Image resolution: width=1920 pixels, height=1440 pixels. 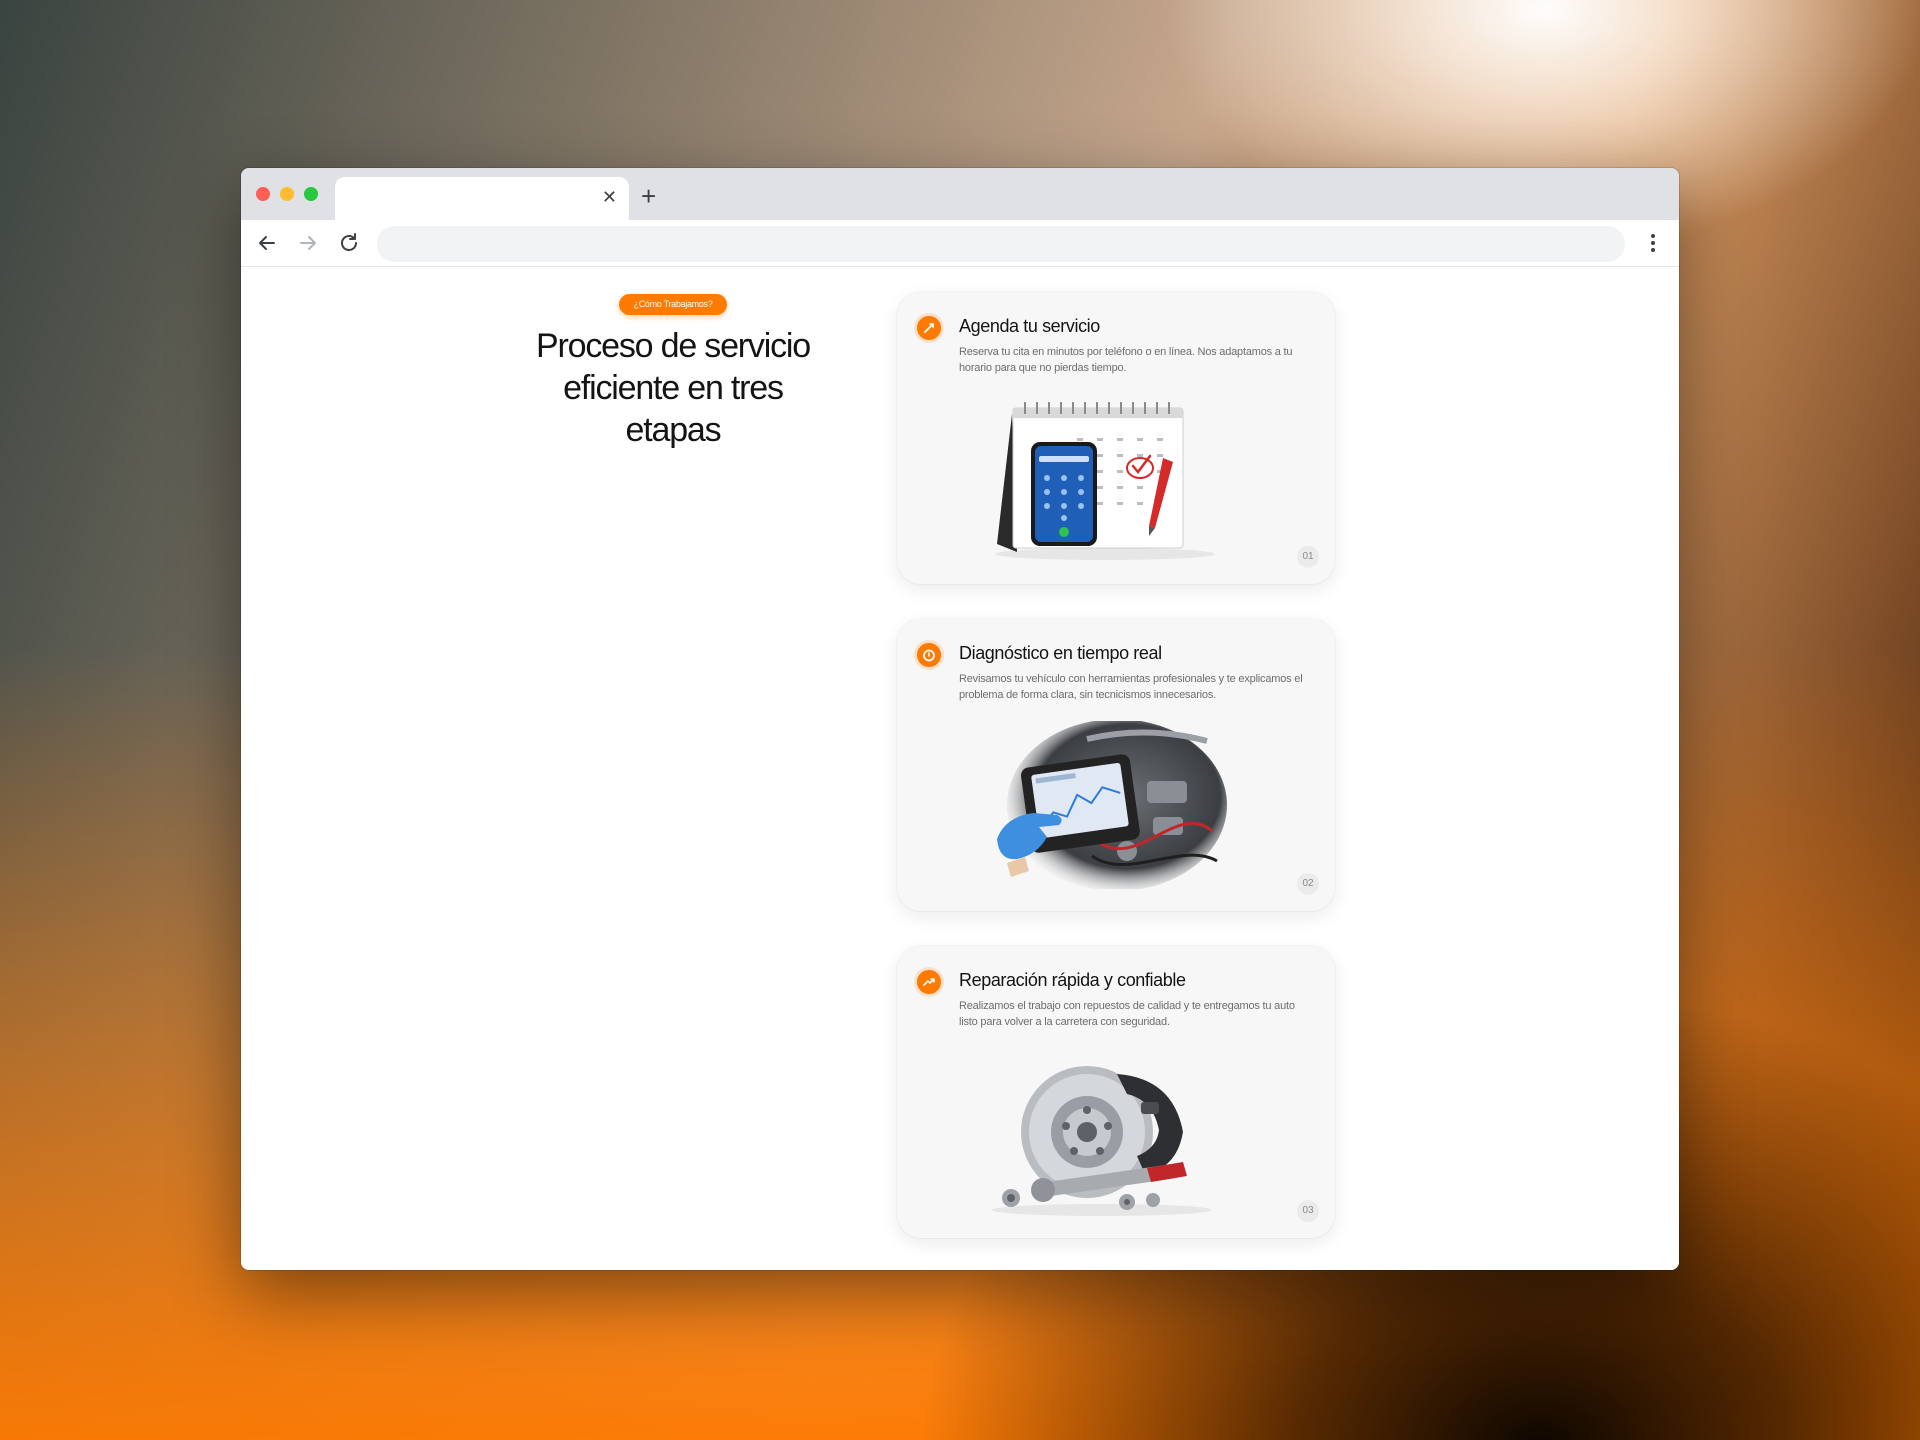 I want to click on step-title: Agenda tu servicio, so click(x=1029, y=326).